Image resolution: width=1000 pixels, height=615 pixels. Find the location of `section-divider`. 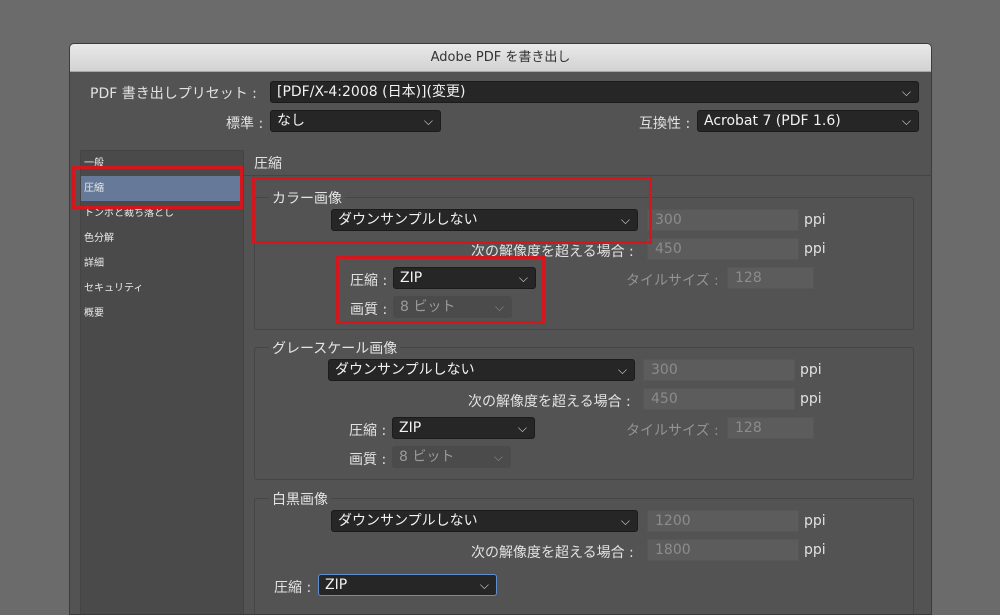

section-divider is located at coordinates (586, 175).